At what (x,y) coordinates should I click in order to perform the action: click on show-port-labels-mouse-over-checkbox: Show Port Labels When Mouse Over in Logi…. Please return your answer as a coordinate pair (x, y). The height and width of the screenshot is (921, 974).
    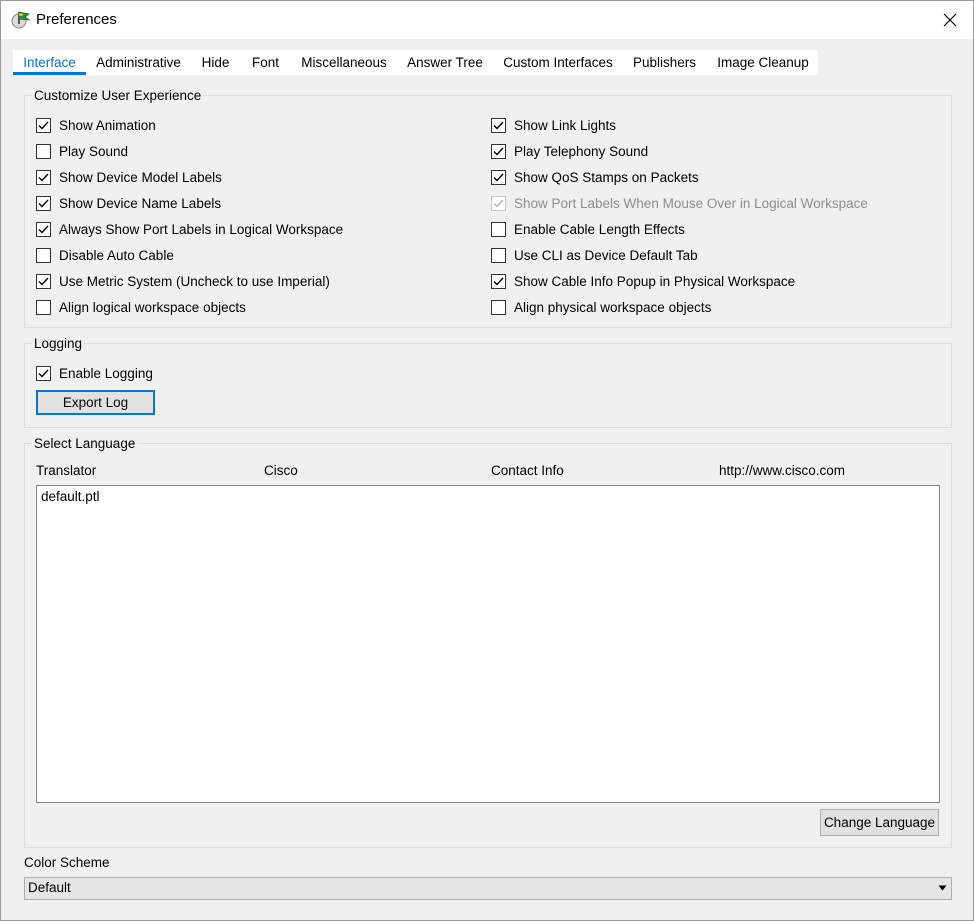
    Looking at the image, I should click on (679, 203).